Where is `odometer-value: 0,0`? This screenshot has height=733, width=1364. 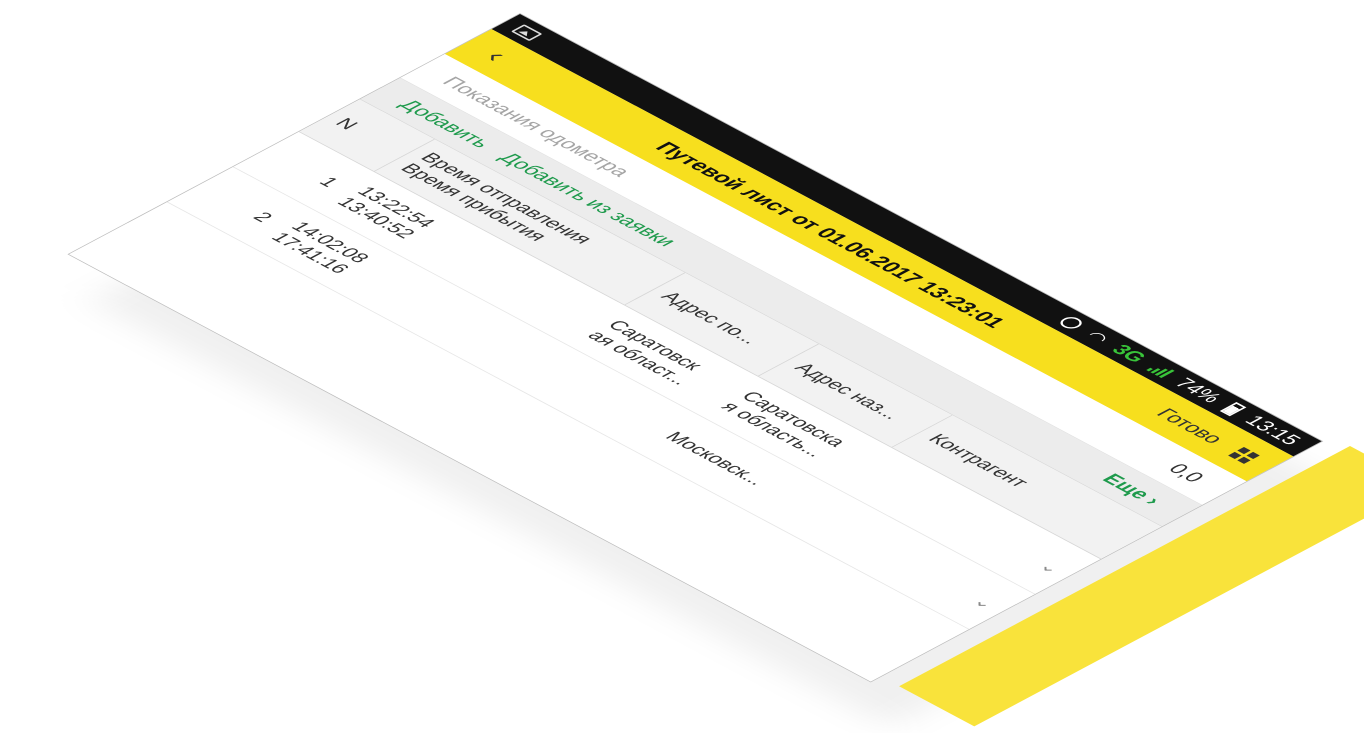 odometer-value: 0,0 is located at coordinates (1186, 472).